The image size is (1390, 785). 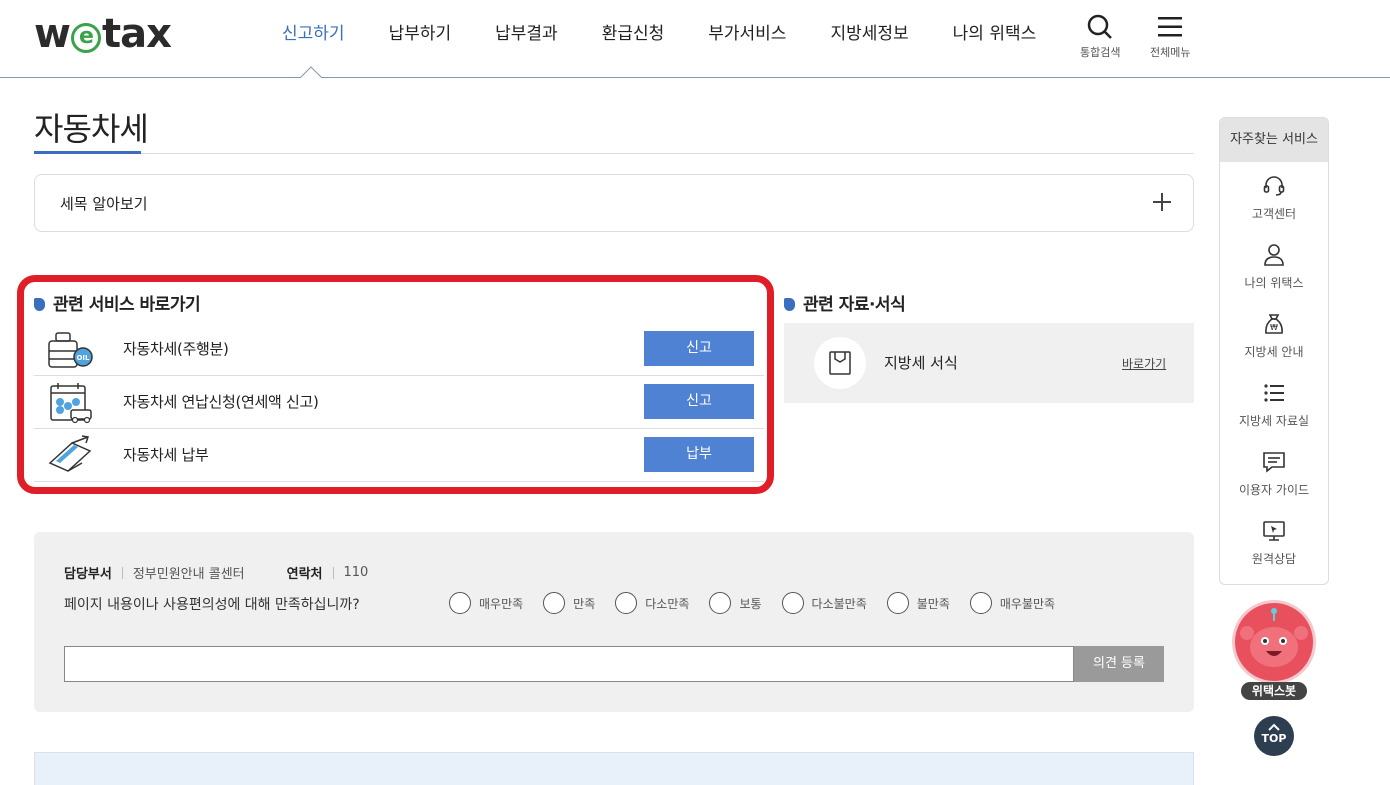 I want to click on contact-value: 110, so click(x=356, y=572).